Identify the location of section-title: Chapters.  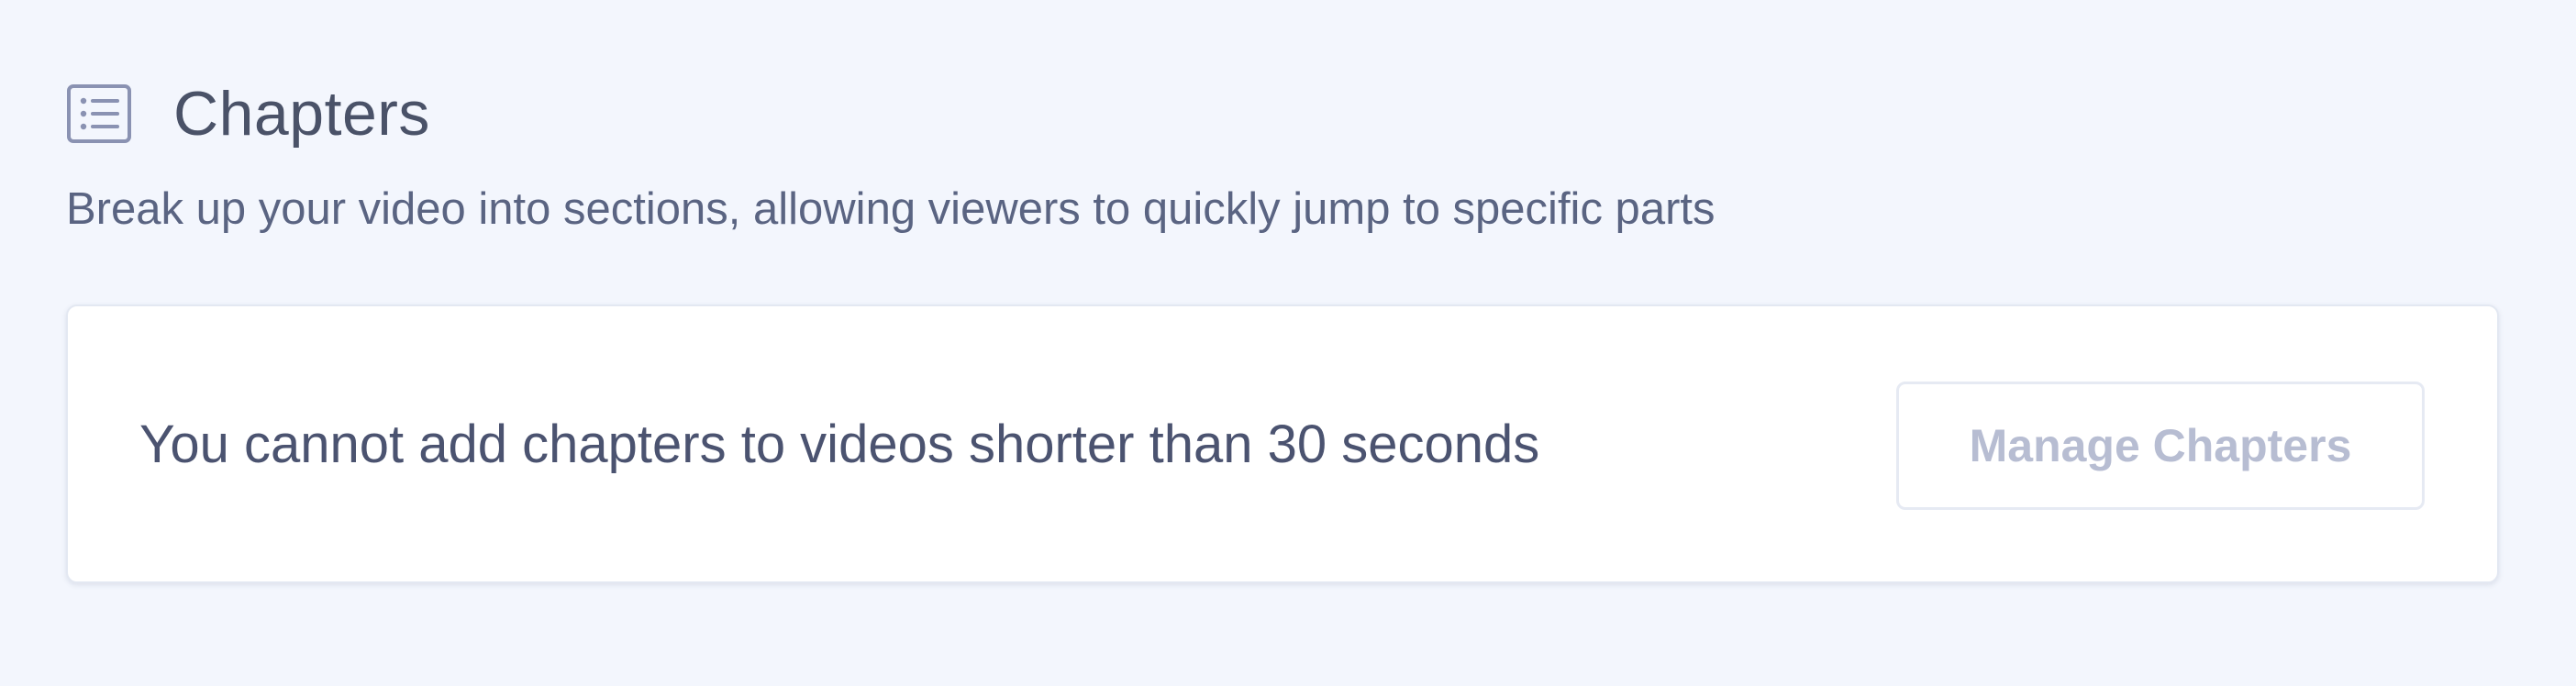
(301, 114).